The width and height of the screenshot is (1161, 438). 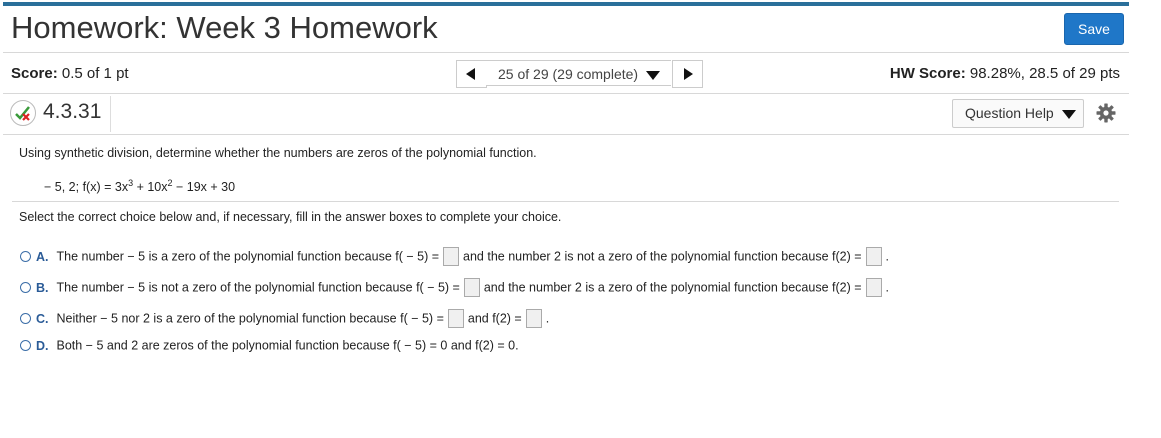 I want to click on choice-d-radio, so click(x=25, y=346).